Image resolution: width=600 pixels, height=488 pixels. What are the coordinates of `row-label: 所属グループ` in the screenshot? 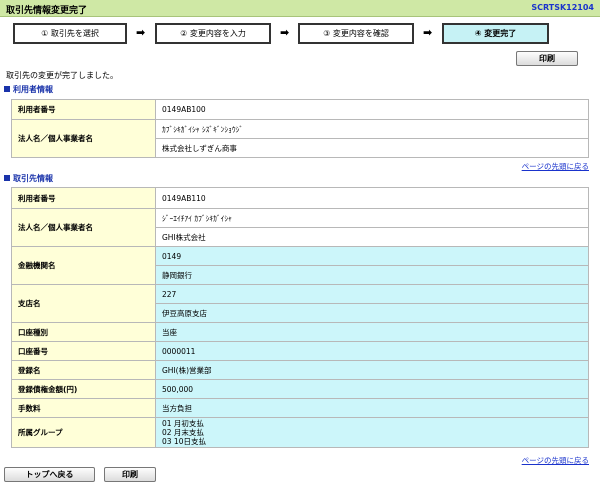 It's located at (83, 432).